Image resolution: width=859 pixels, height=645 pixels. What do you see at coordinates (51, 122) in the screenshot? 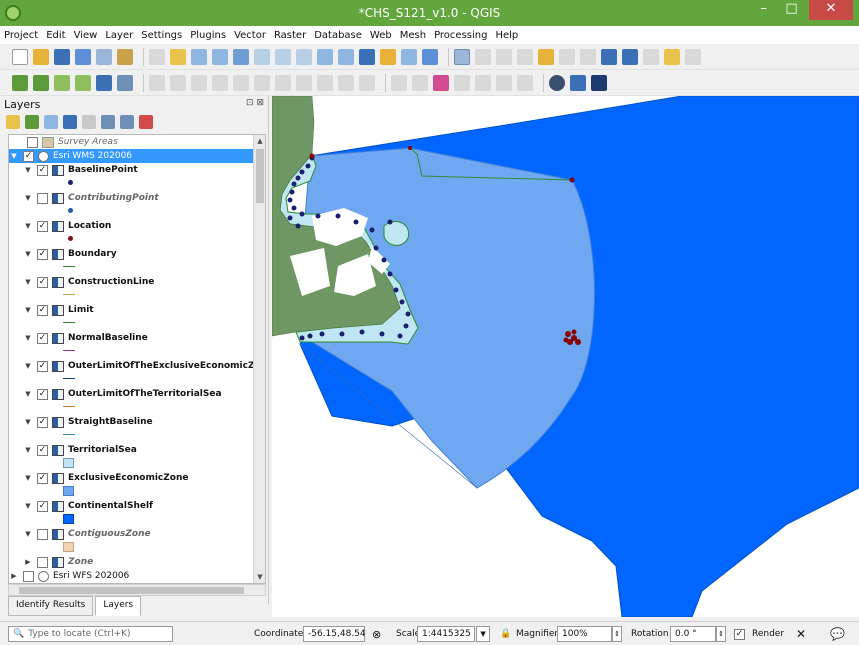
I see `manage-visibility-icon` at bounding box center [51, 122].